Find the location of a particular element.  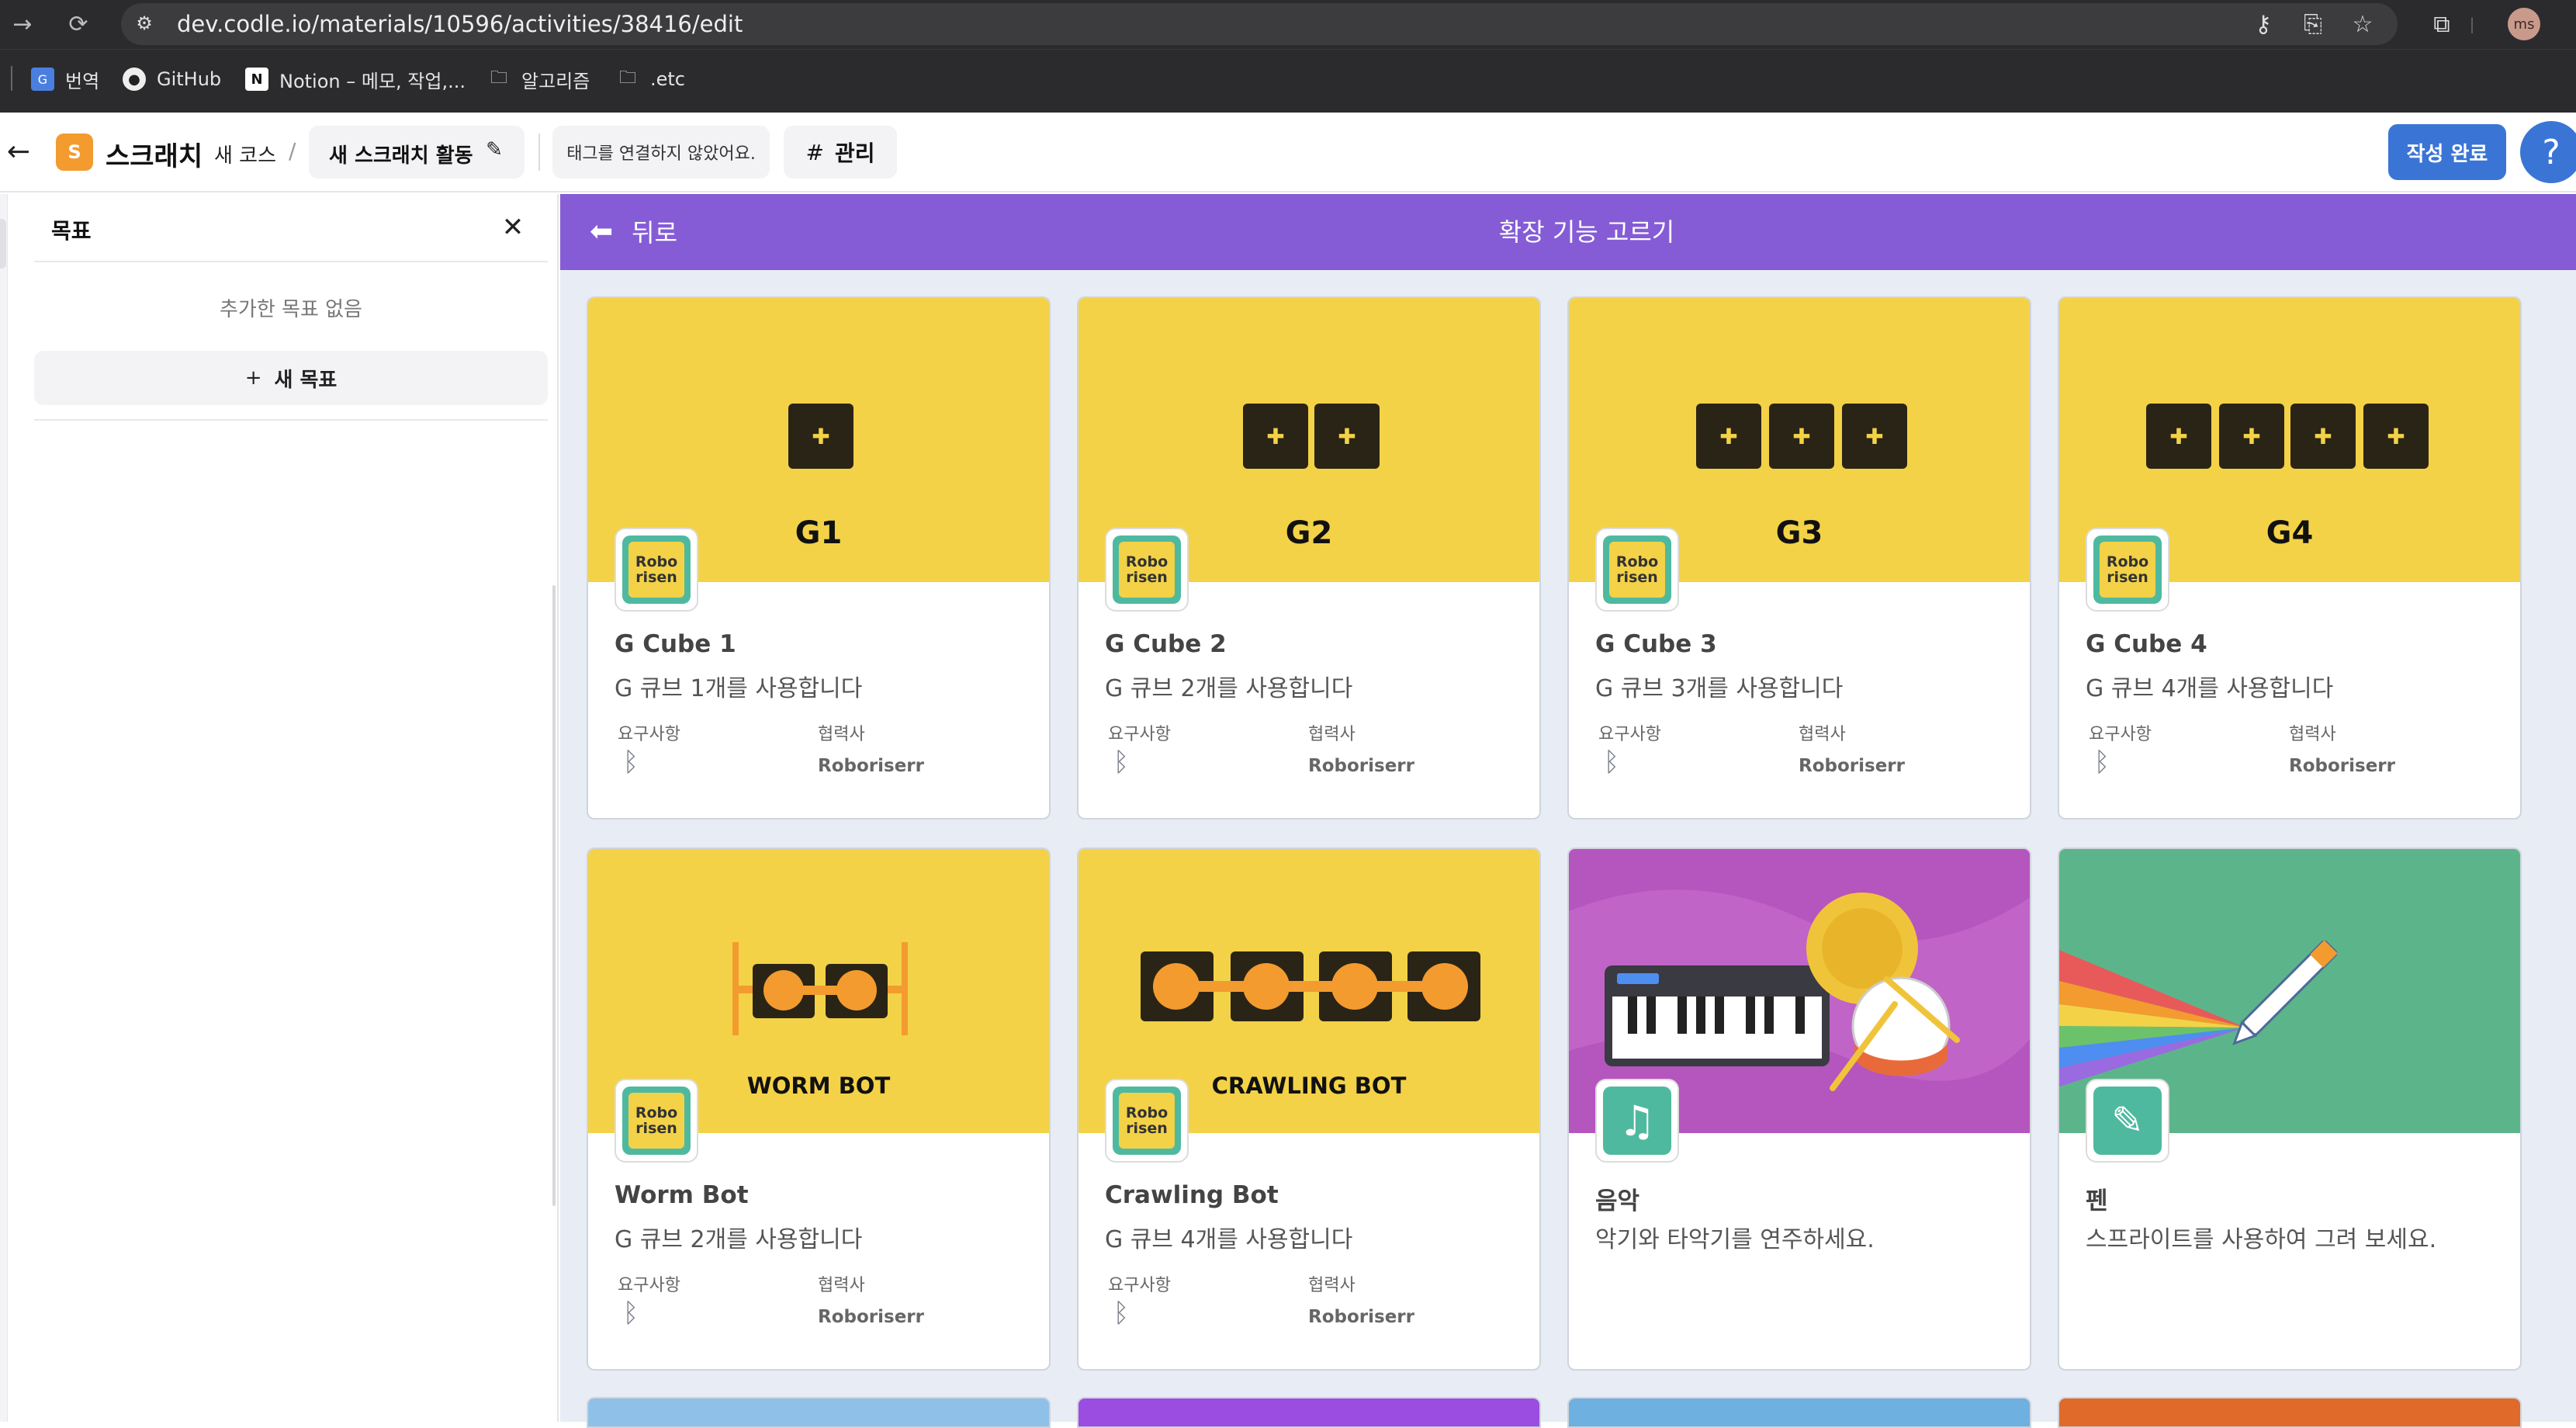

site-info-icon: ⚙ is located at coordinates (144, 23).